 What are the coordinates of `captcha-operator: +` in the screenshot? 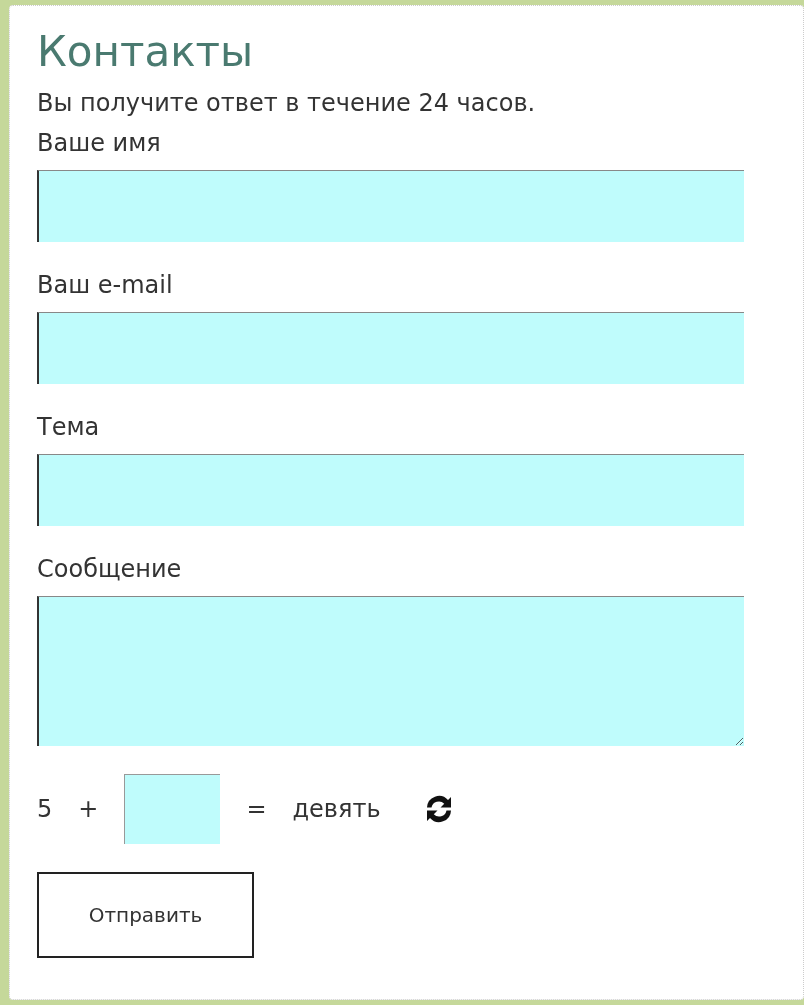 It's located at (88, 809).